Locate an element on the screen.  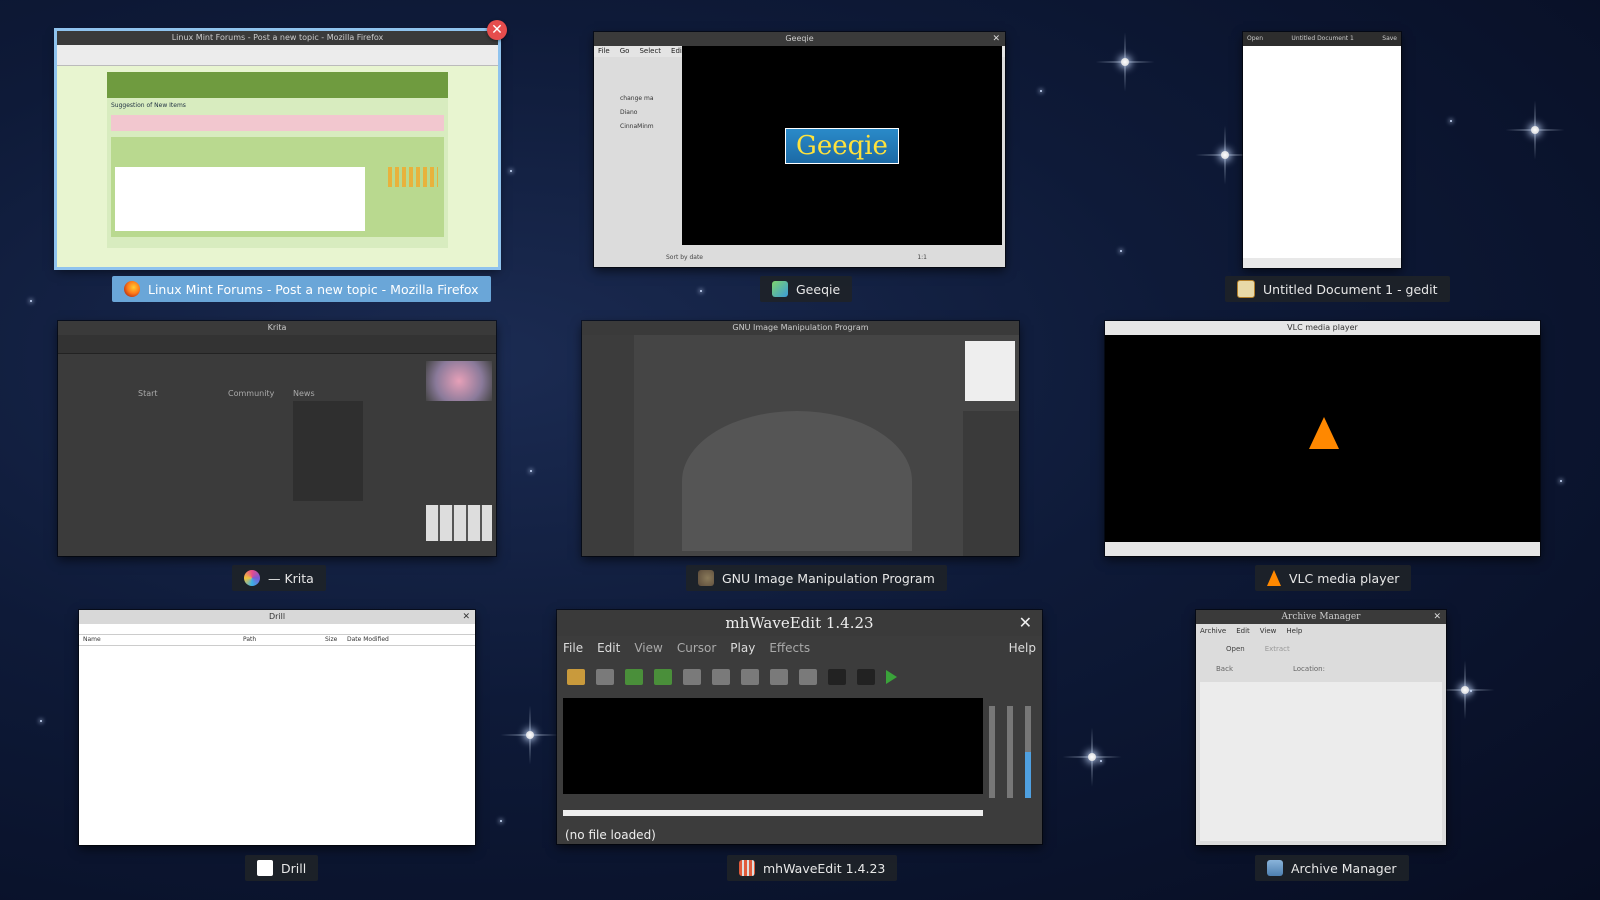
menu-select: Select is located at coordinates (650, 51).